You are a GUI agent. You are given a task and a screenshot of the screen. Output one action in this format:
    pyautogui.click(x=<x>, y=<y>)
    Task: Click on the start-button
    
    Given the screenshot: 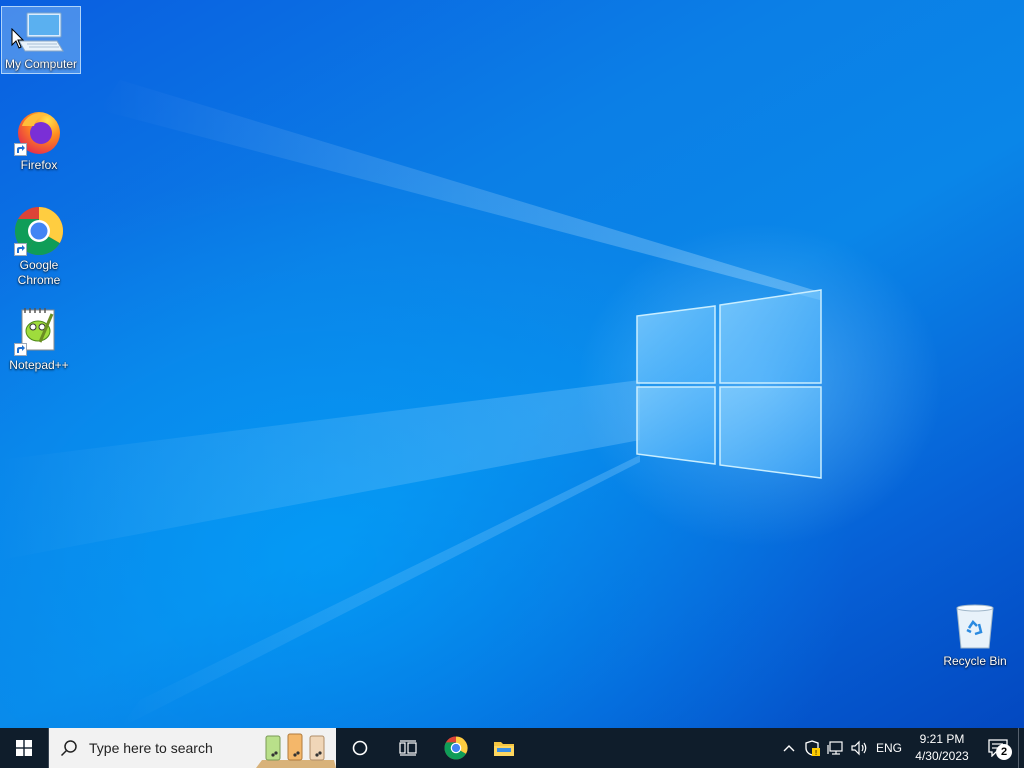 What is the action you would take?
    pyautogui.click(x=24, y=748)
    